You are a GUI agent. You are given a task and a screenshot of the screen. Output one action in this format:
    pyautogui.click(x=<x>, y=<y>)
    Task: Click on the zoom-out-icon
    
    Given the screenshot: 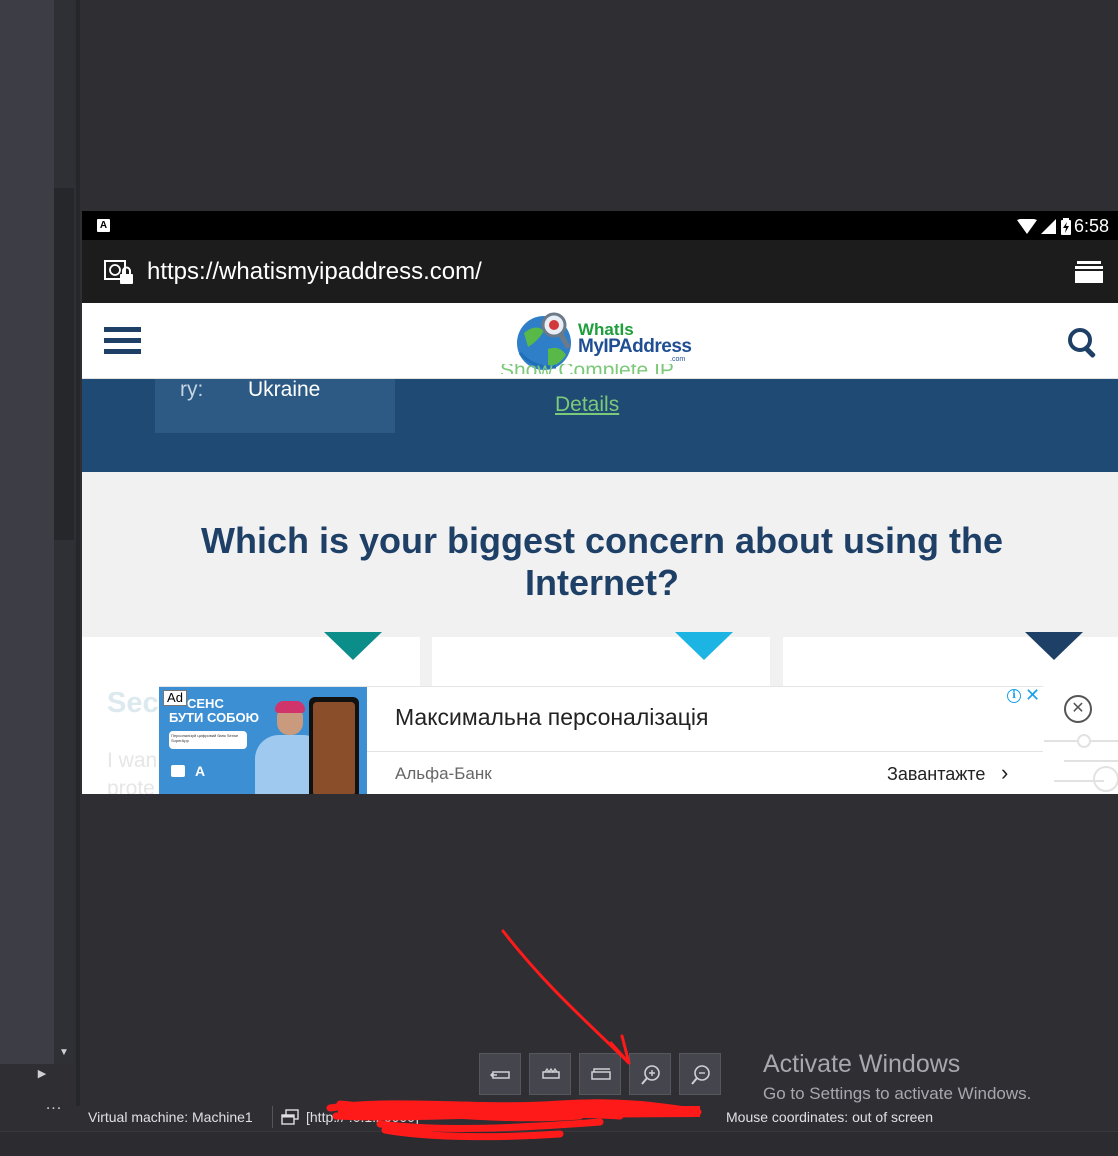 What is the action you would take?
    pyautogui.click(x=700, y=1075)
    